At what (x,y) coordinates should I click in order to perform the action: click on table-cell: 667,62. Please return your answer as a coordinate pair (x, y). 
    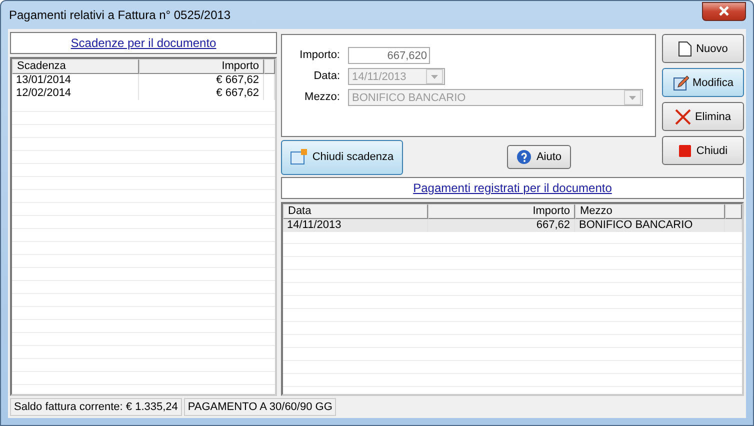
    Looking at the image, I should click on (501, 225).